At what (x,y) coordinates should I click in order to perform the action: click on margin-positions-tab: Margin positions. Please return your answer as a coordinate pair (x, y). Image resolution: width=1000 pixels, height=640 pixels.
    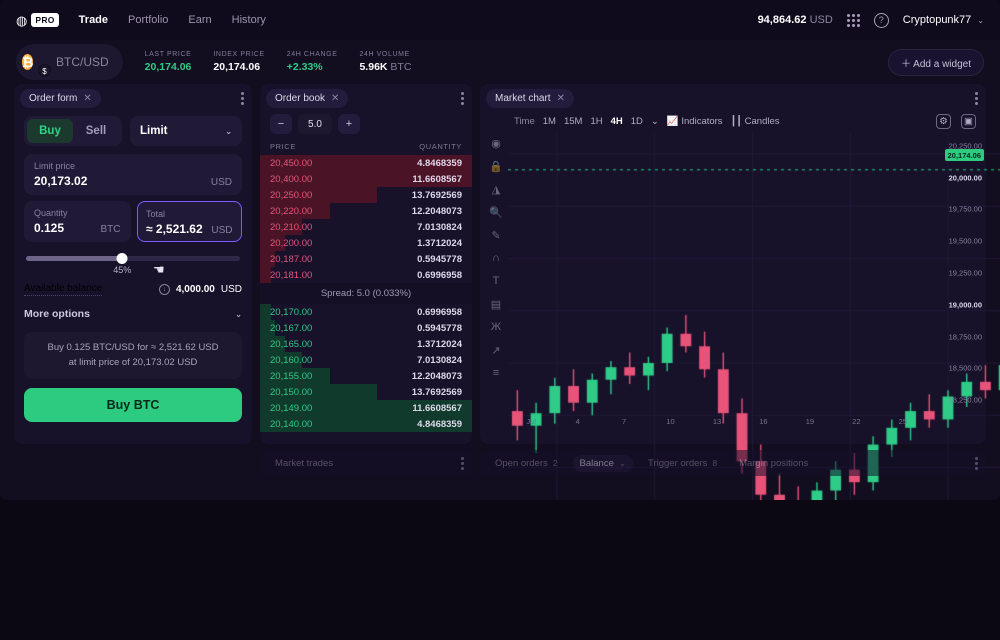
    Looking at the image, I should click on (773, 463).